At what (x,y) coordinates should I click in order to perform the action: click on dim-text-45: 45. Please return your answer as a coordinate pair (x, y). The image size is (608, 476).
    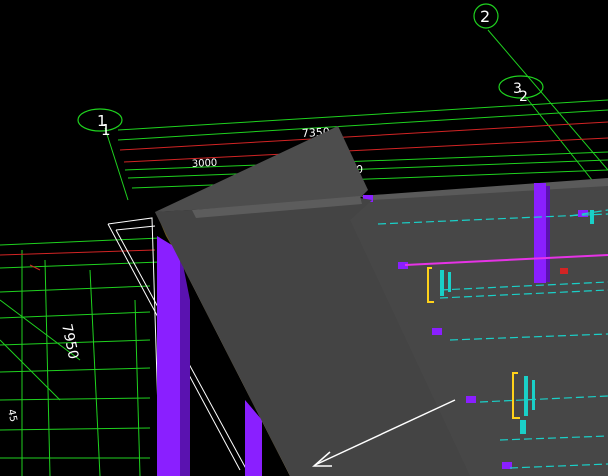
    Looking at the image, I should click on (11, 415).